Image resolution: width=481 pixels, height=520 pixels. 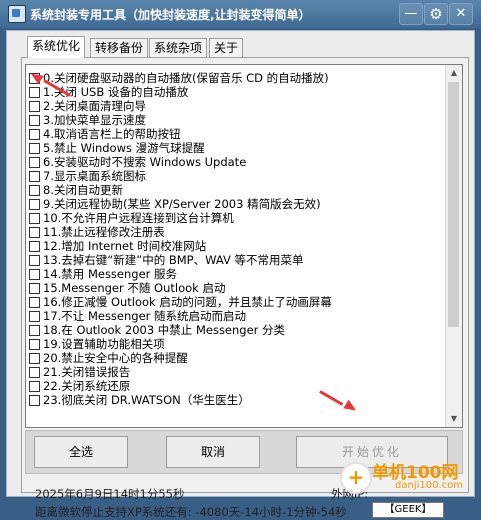 I want to click on option-label: 10.不允许用户远程连接到这台计算机, so click(x=138, y=218).